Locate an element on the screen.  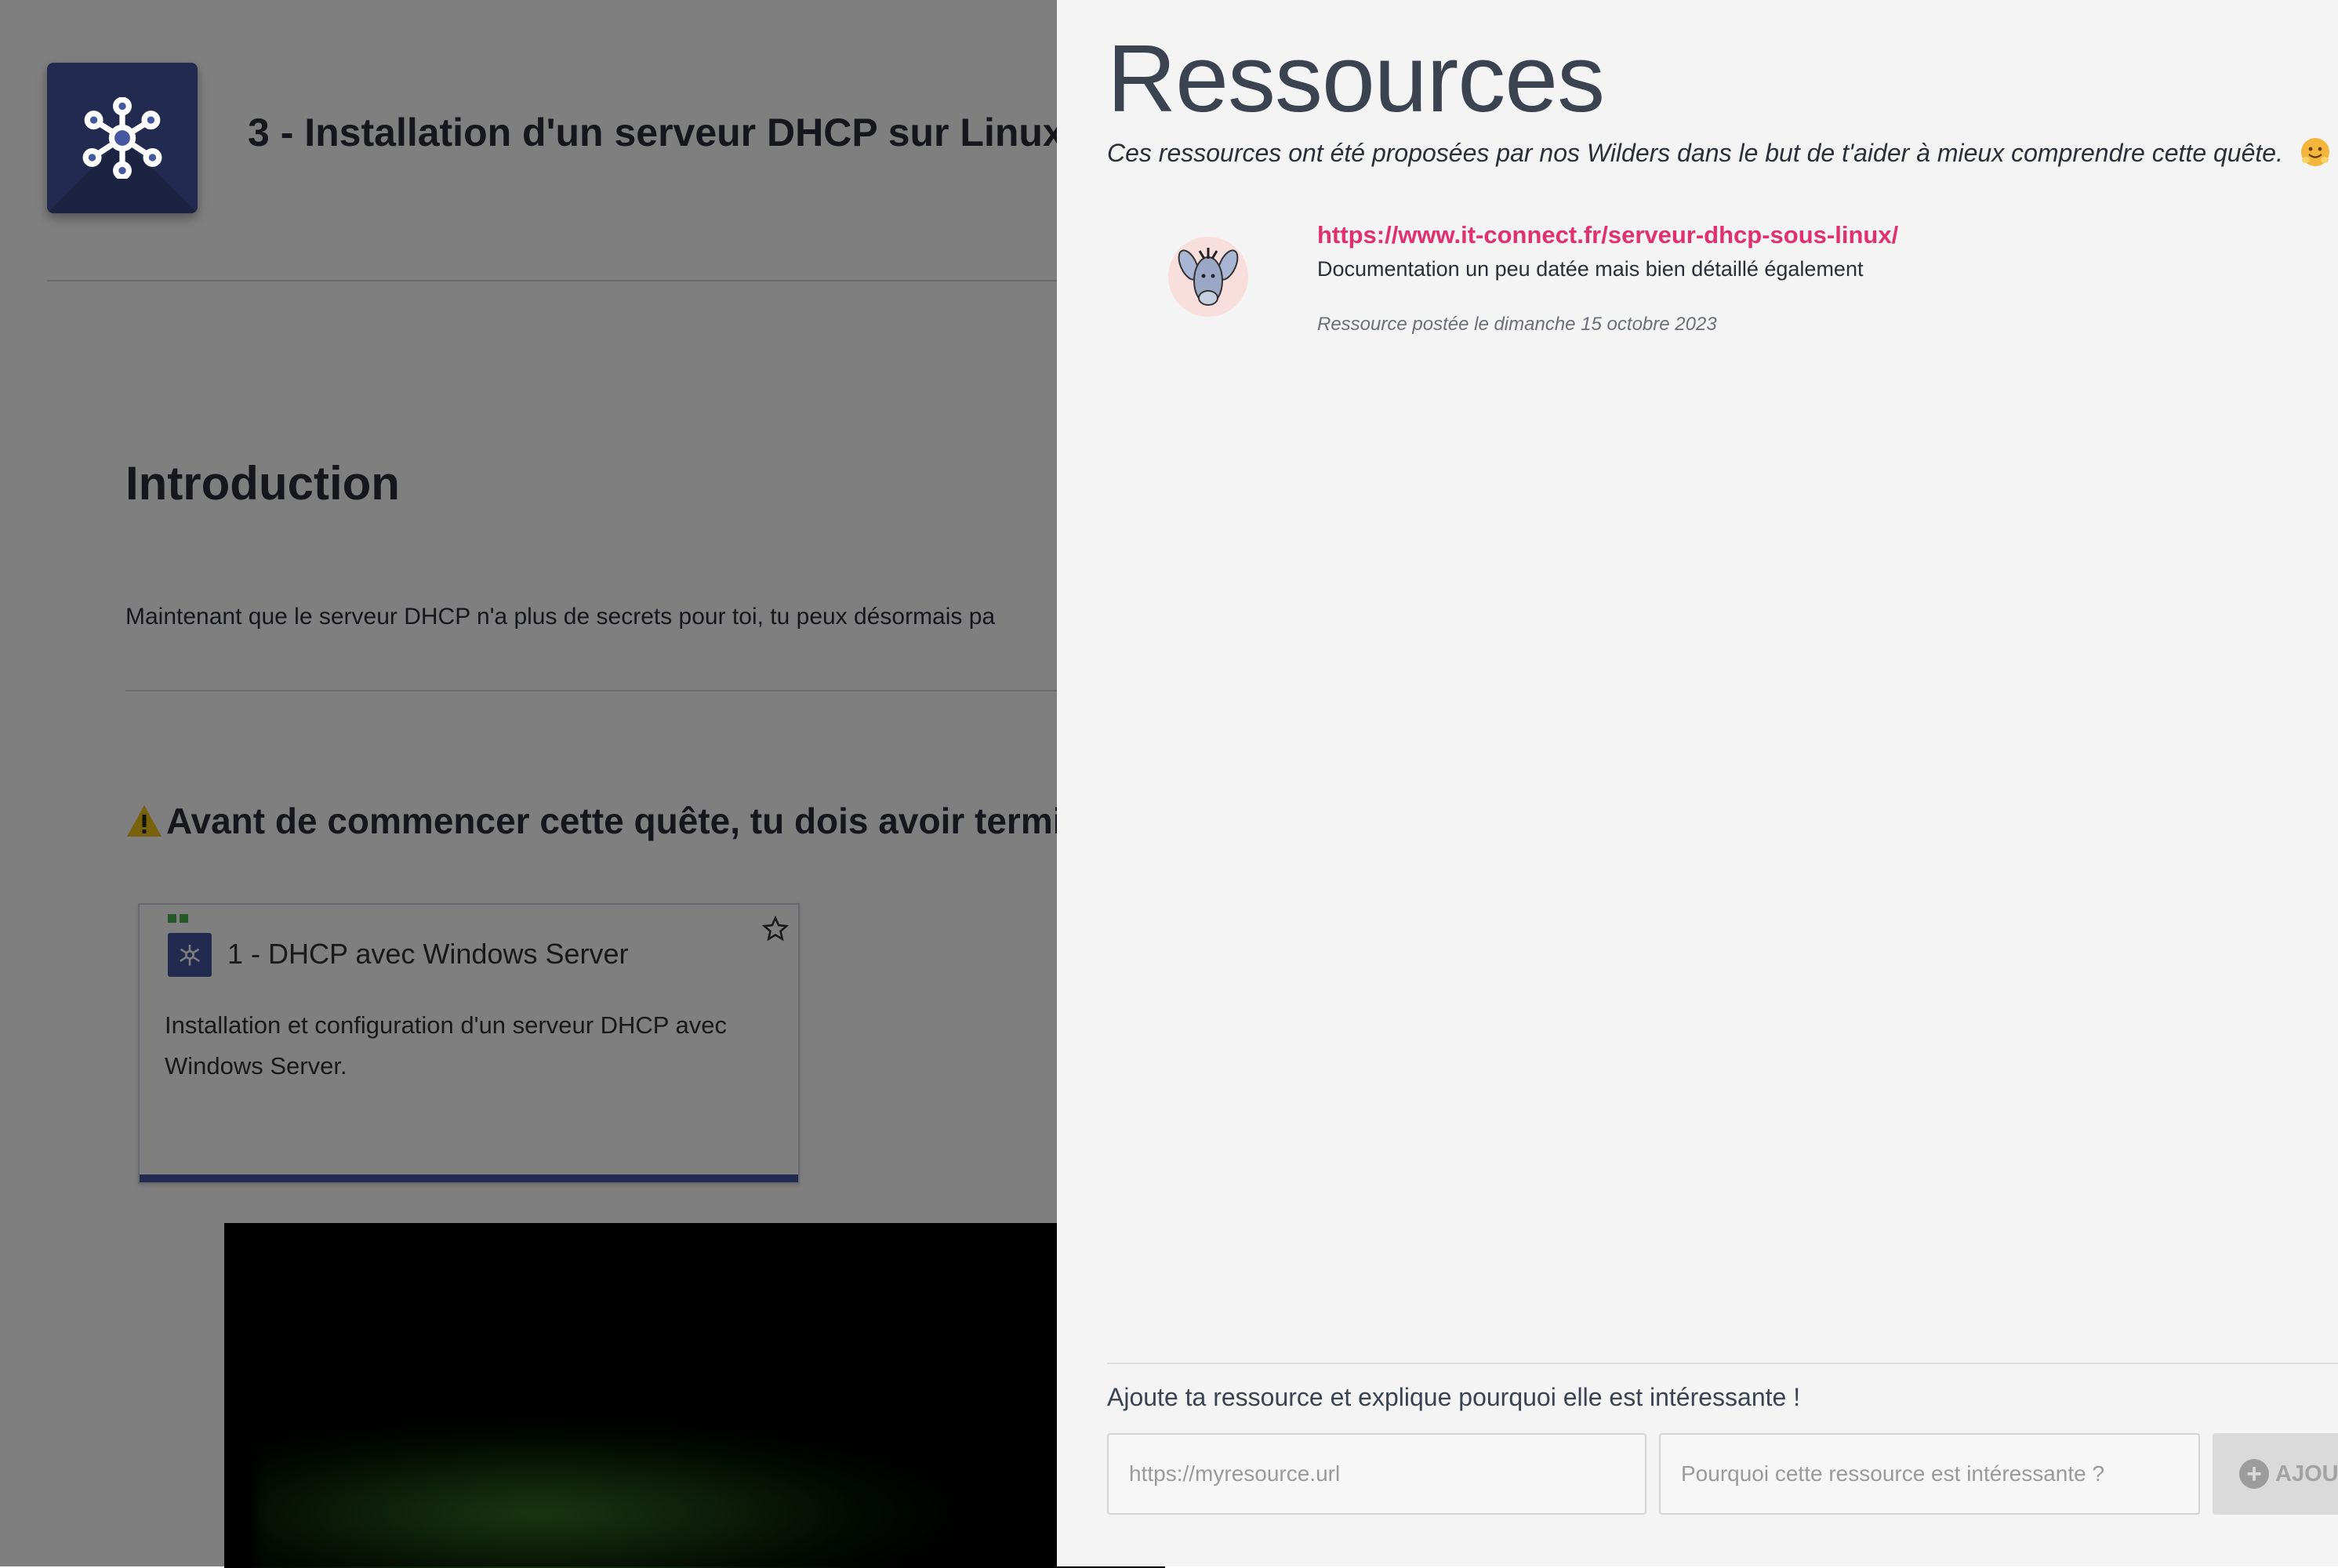
drawer-title: Ressources is located at coordinates (1356, 78).